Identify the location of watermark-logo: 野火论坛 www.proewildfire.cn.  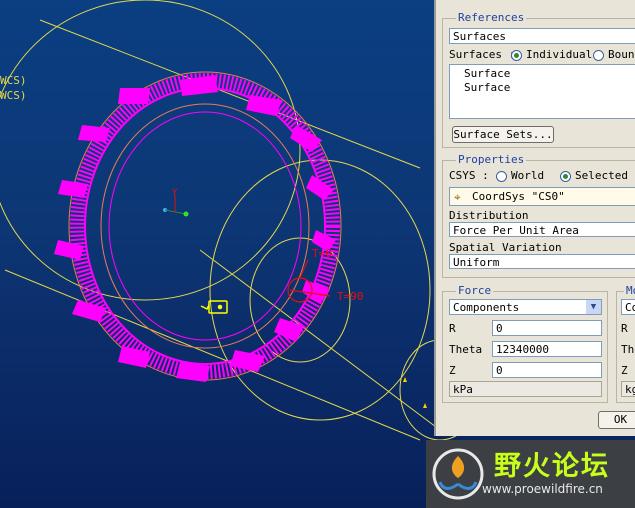
(530, 474).